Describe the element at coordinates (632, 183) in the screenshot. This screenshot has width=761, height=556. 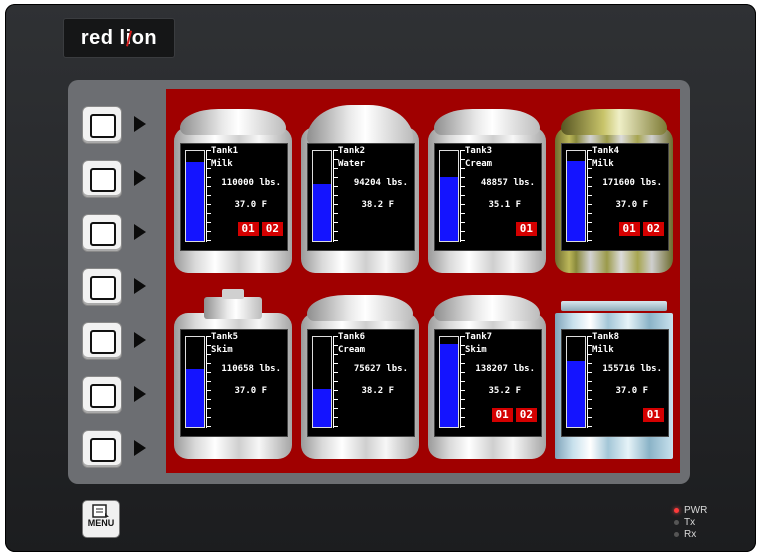
I see `tank-weight: 171600 lbs.` at that location.